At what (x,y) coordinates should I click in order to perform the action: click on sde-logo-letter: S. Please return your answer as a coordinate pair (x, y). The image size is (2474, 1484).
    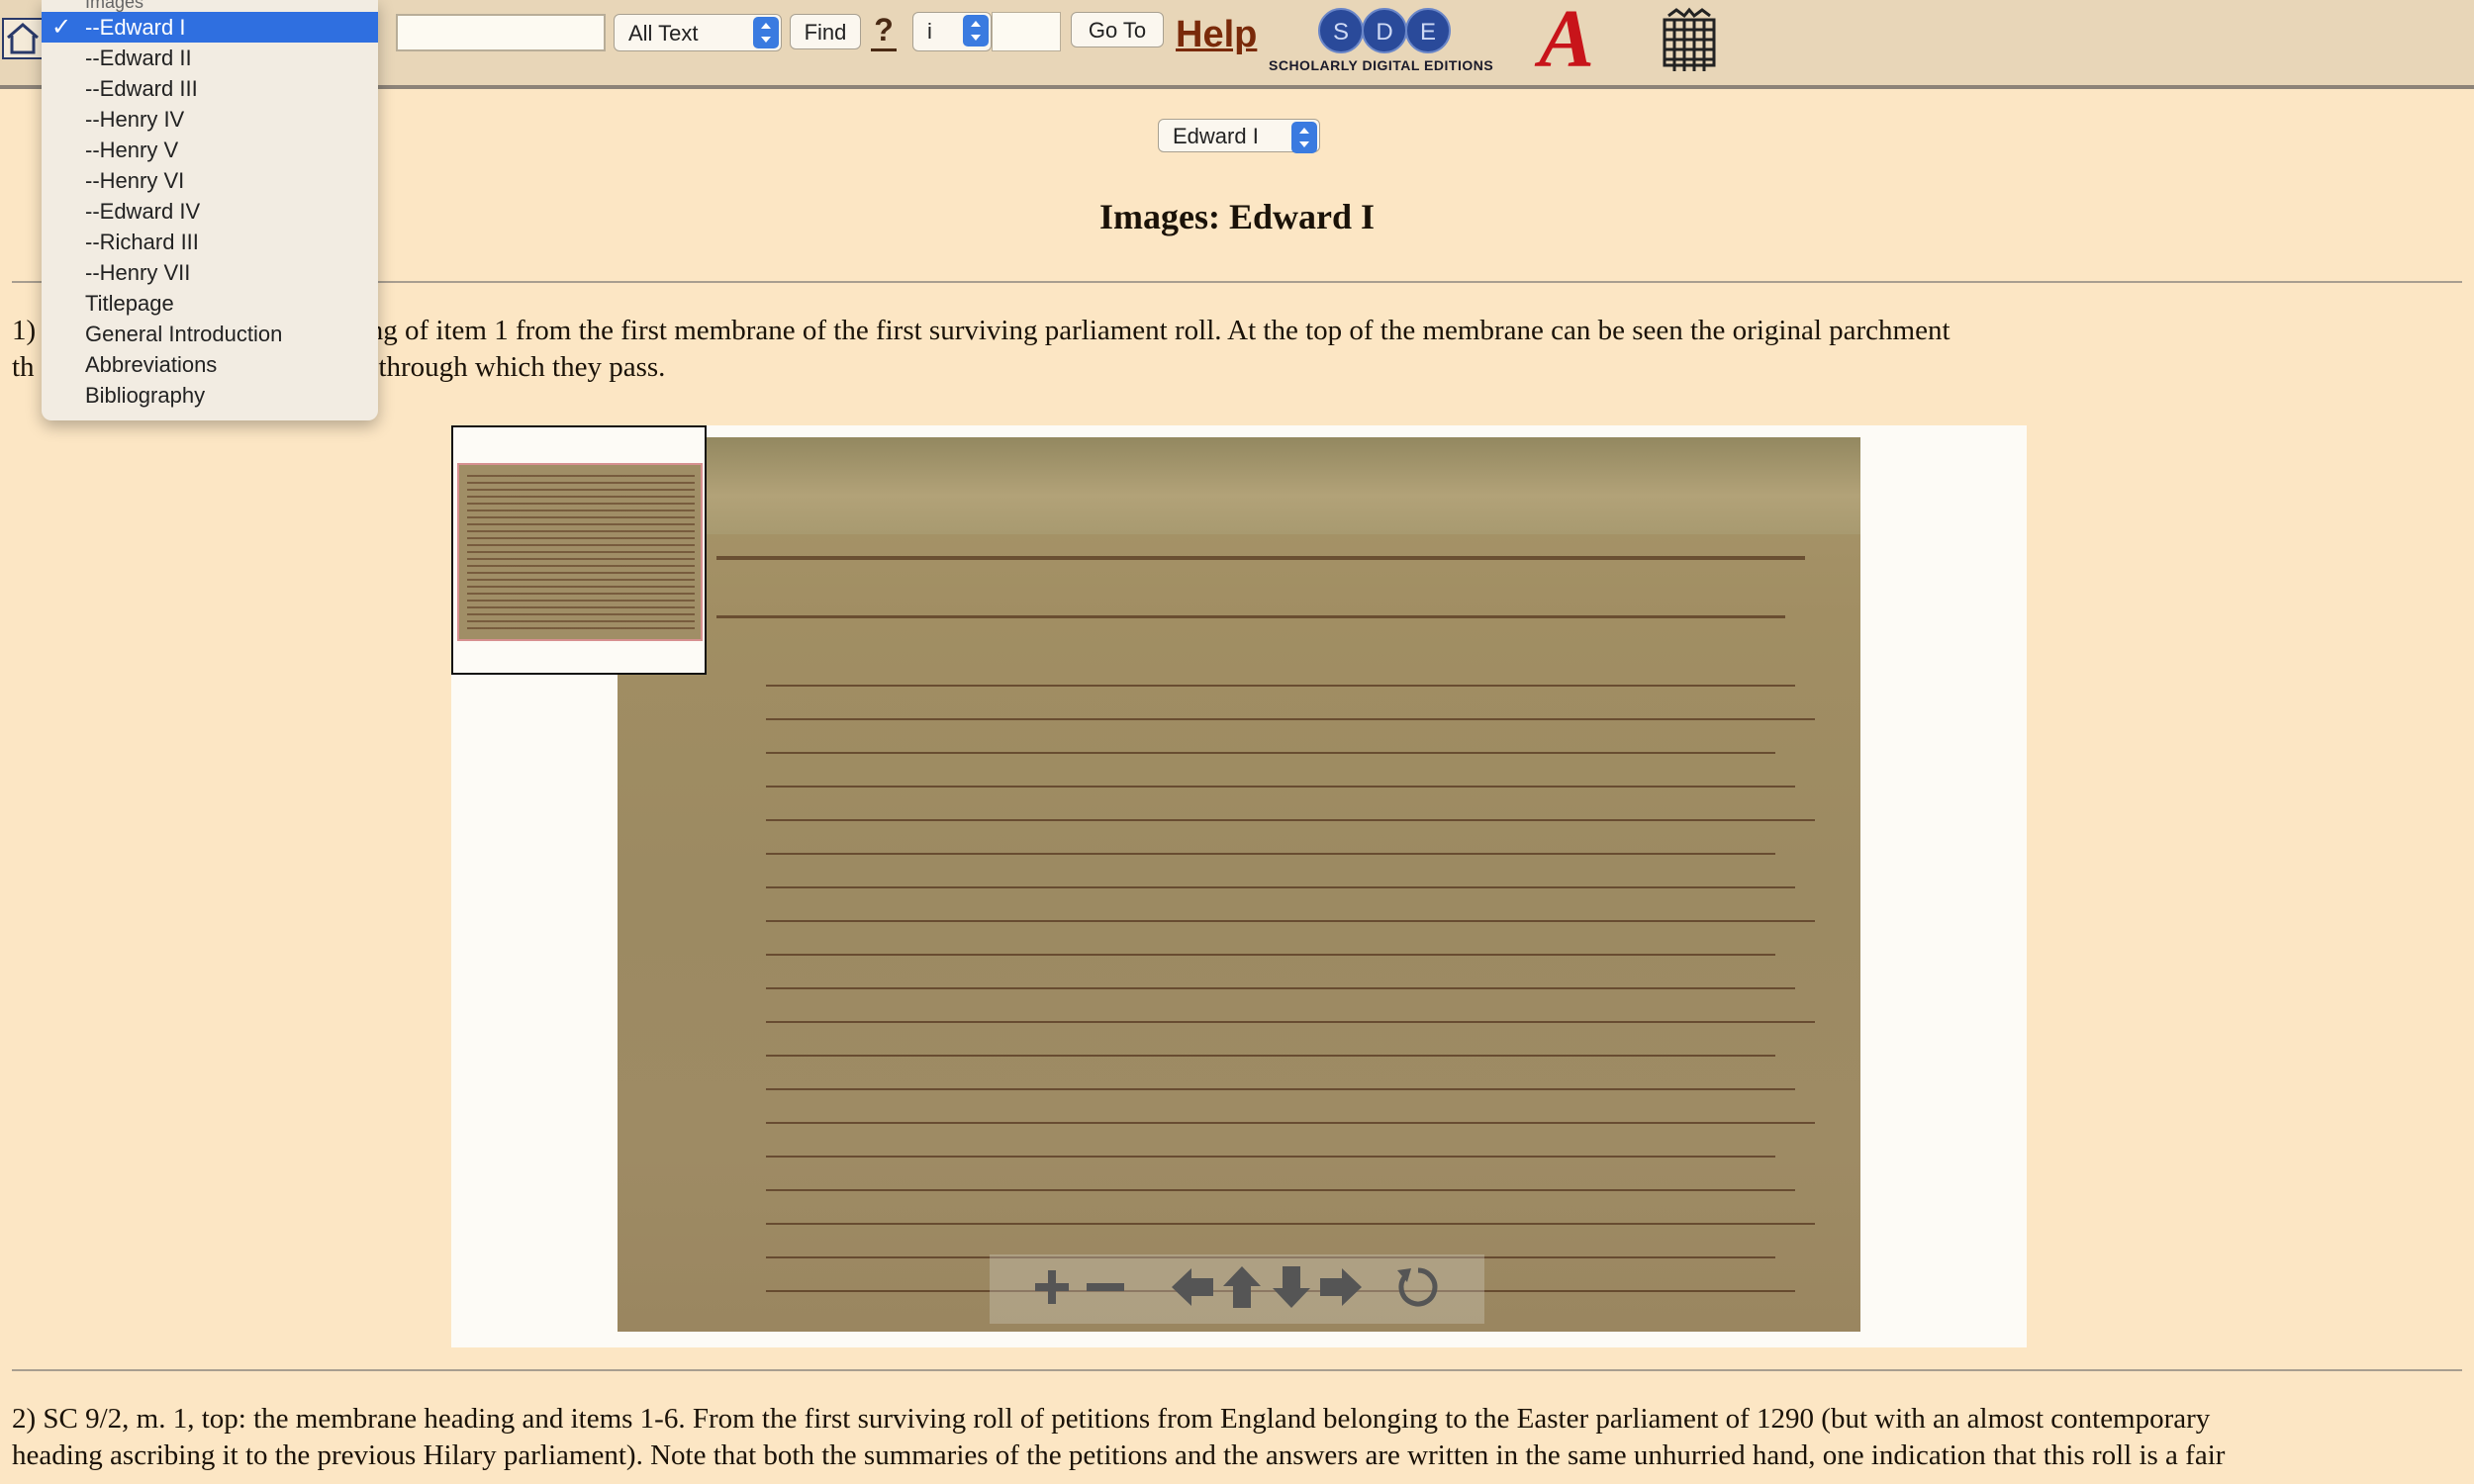
    Looking at the image, I should click on (1341, 30).